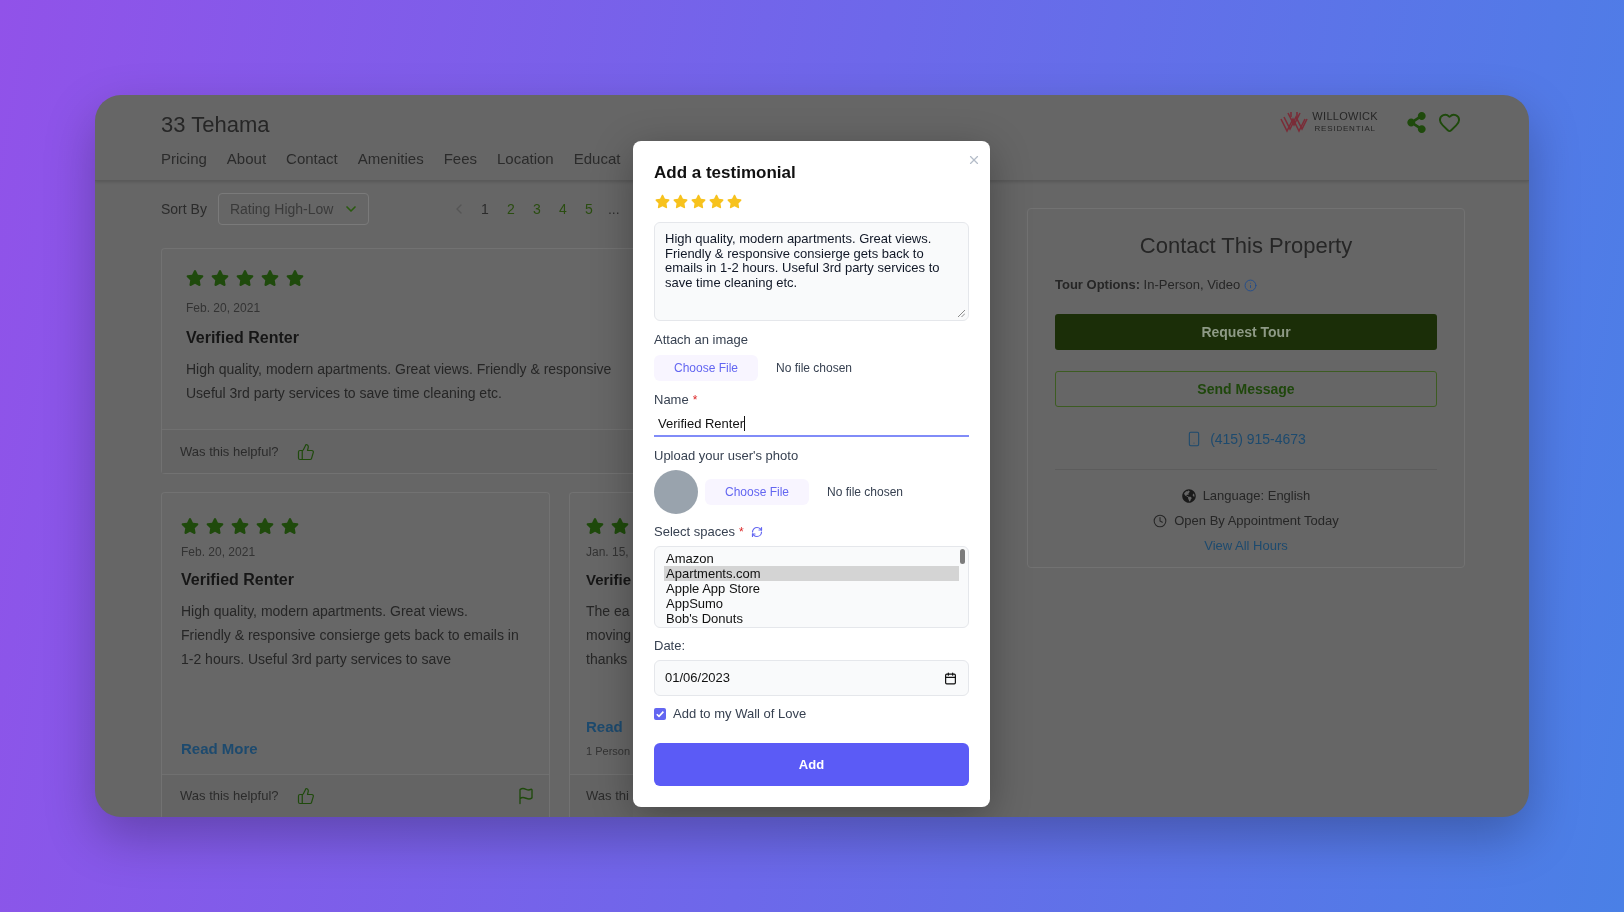  What do you see at coordinates (312, 159) in the screenshot?
I see `nav-tab: Contact` at bounding box center [312, 159].